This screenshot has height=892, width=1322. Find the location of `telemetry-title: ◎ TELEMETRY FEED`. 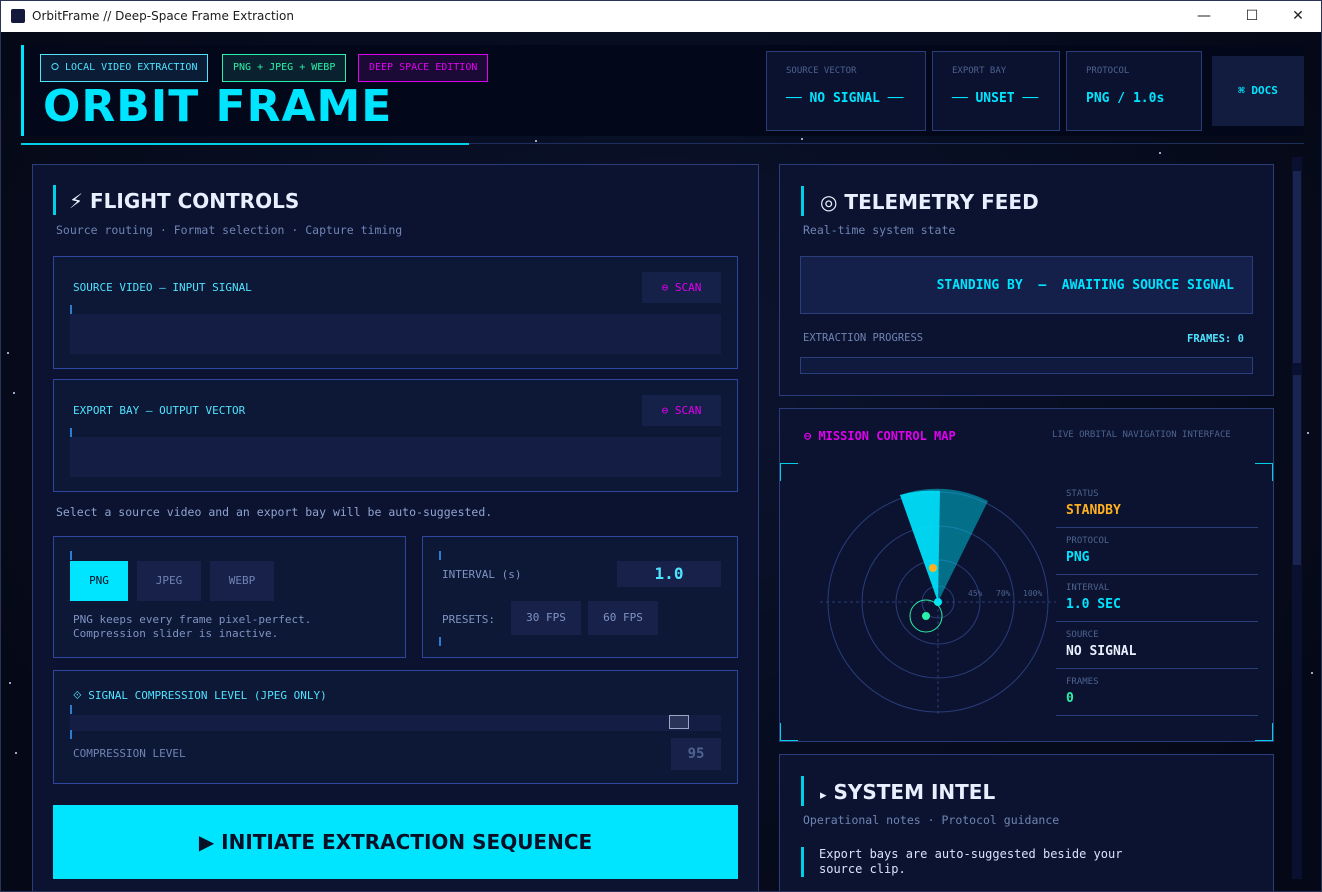

telemetry-title: ◎ TELEMETRY FEED is located at coordinates (929, 202).